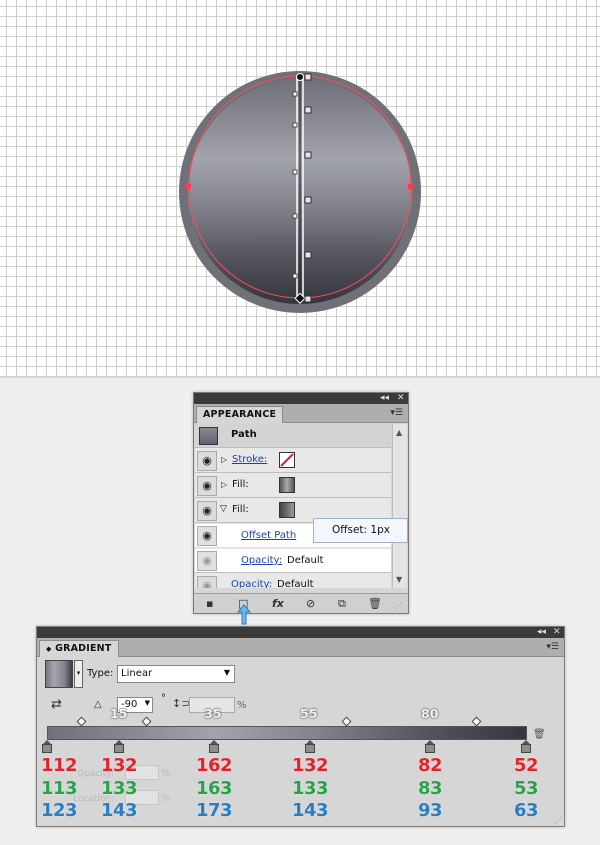 The image size is (600, 845). What do you see at coordinates (214, 788) in the screenshot?
I see `stop-3-green: 163` at bounding box center [214, 788].